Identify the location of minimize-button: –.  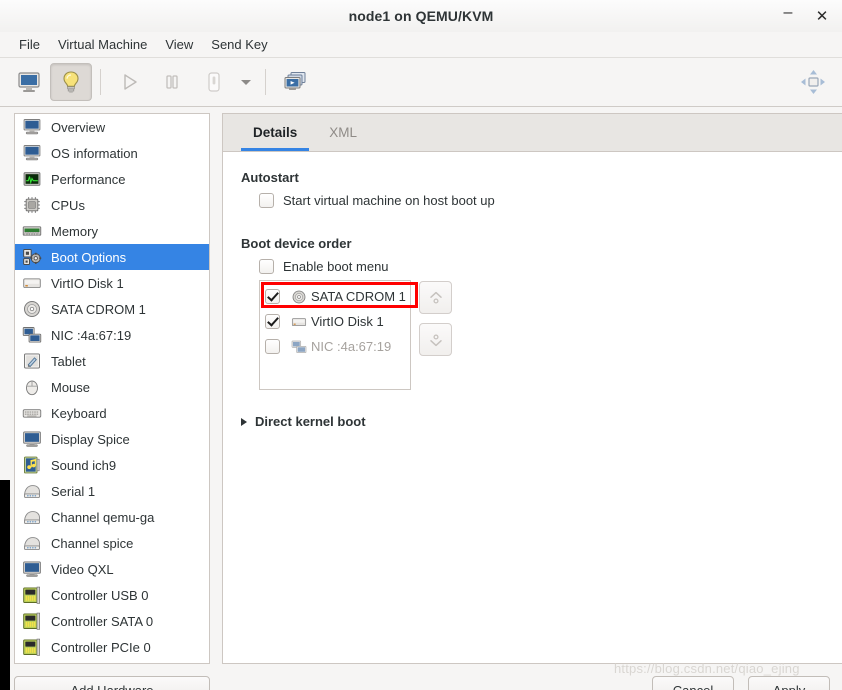
(788, 16).